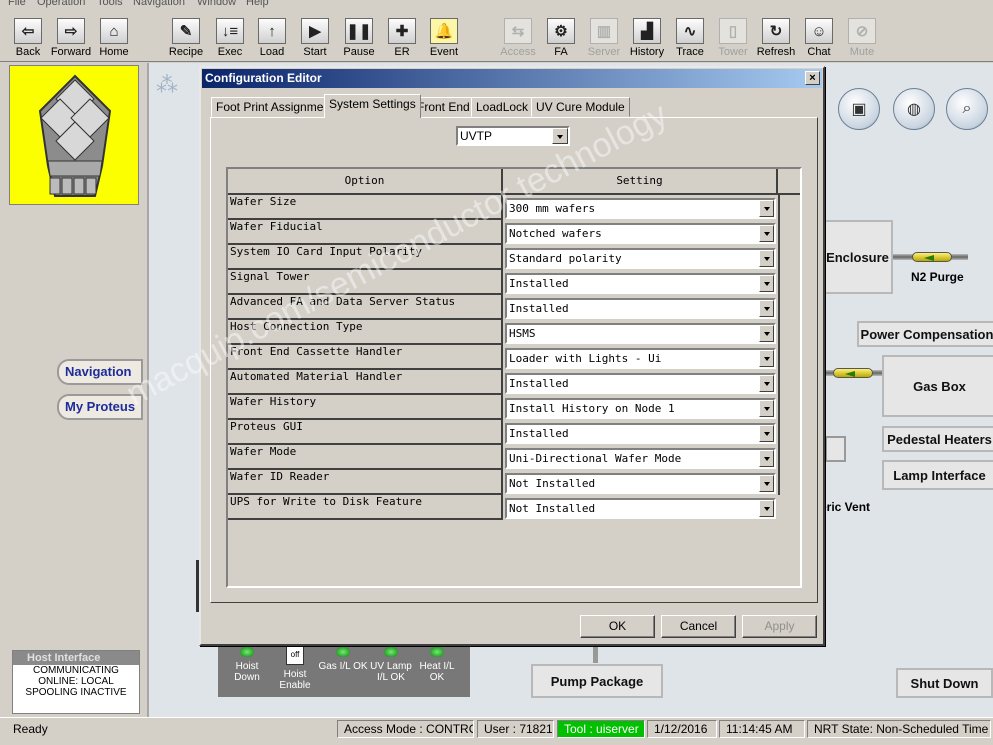 The width and height of the screenshot is (993, 745). Describe the element at coordinates (617, 626) in the screenshot. I see `ok-button: OK` at that location.